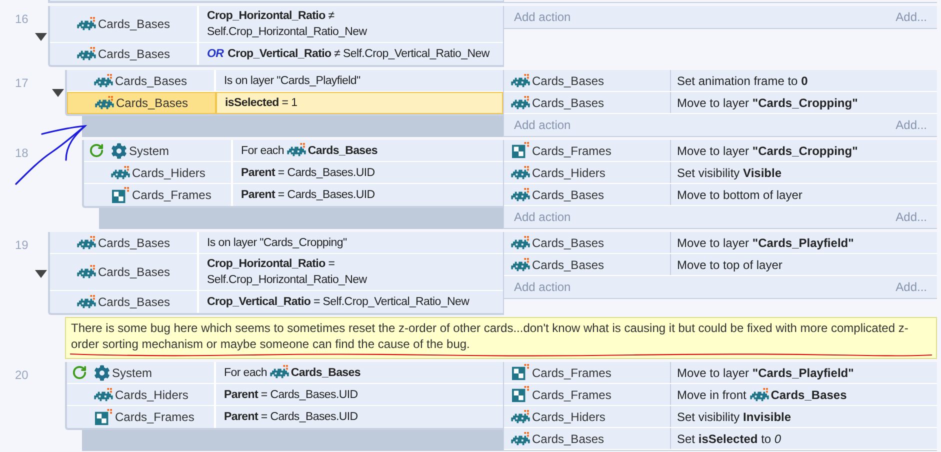  Describe the element at coordinates (351, 272) in the screenshot. I see `condition-cell: Crop_Horizontal_Ratio = Self.Crop_Horizontal_Ratio_New` at that location.